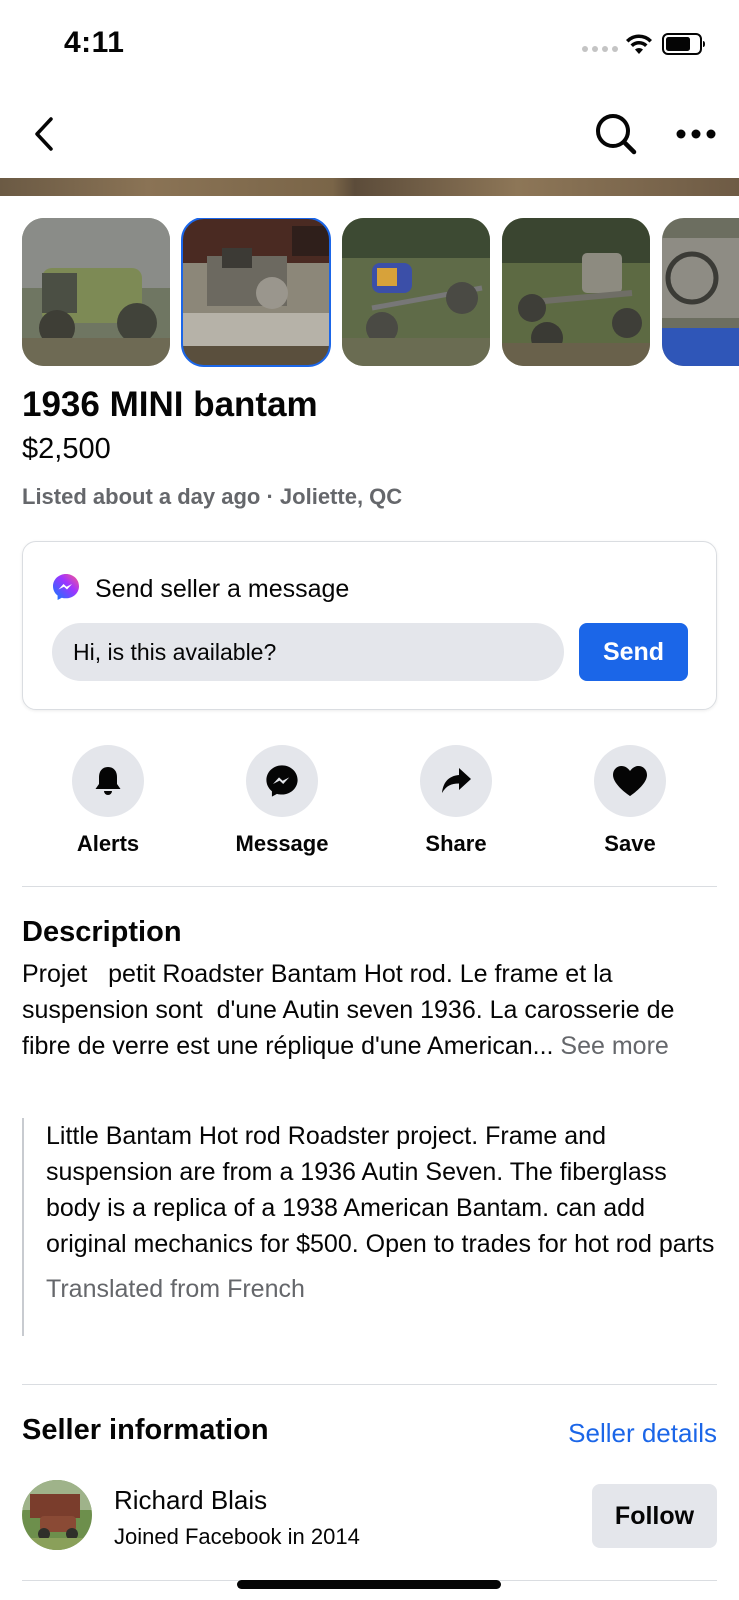 The width and height of the screenshot is (739, 1600). I want to click on more-options-button, so click(696, 134).